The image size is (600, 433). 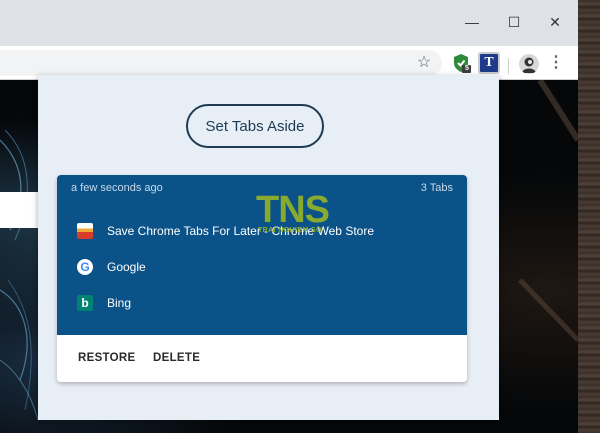 What do you see at coordinates (508, 66) in the screenshot?
I see `toolbar-divider` at bounding box center [508, 66].